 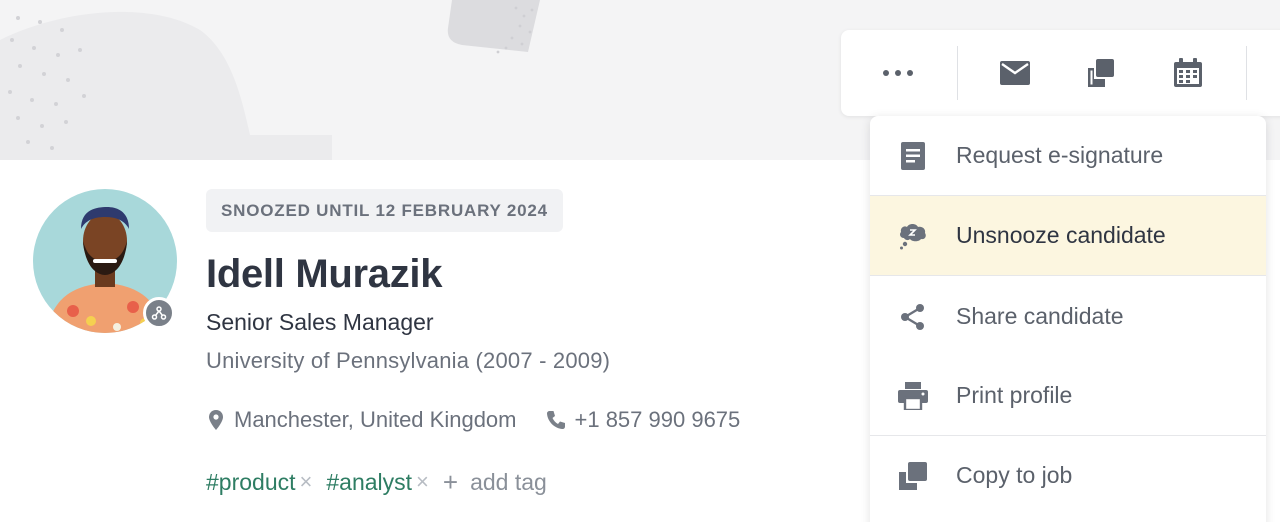 I want to click on menu-item-copy-to-job: Copy to job, so click(x=1068, y=475).